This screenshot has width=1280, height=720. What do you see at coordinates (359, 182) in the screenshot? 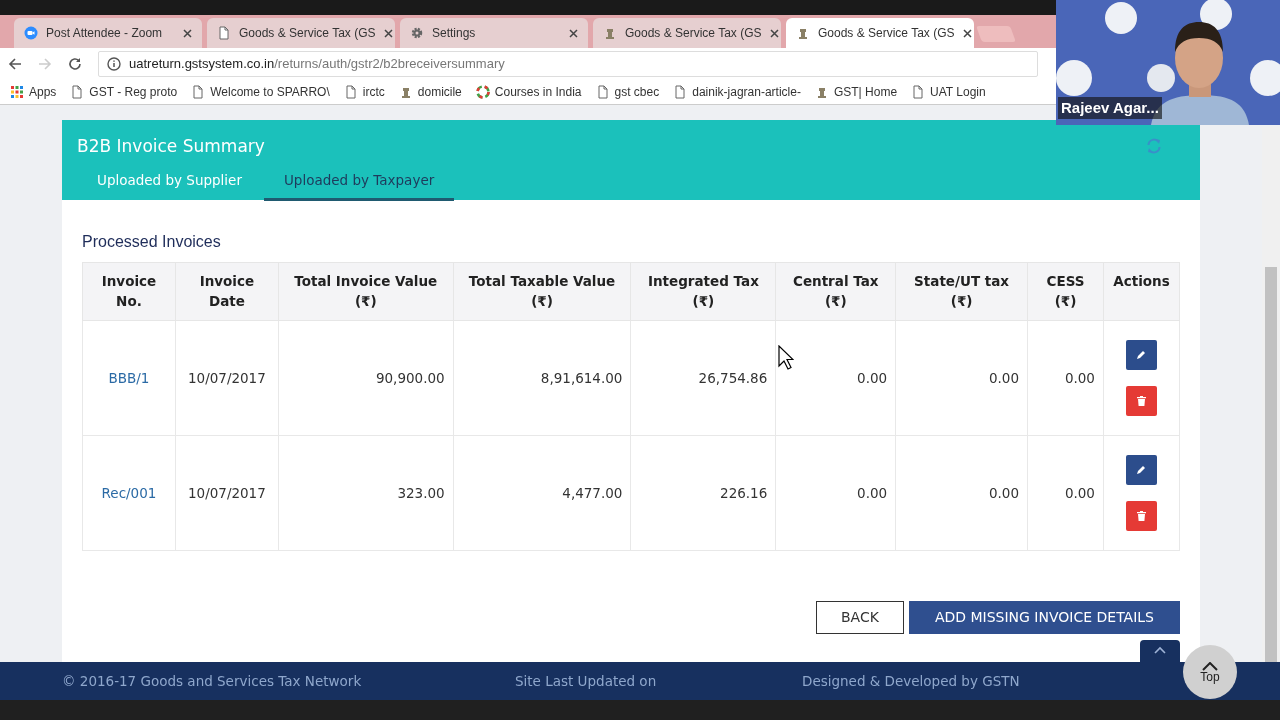
I see `panel-tab: Uploaded by Taxpayer` at bounding box center [359, 182].